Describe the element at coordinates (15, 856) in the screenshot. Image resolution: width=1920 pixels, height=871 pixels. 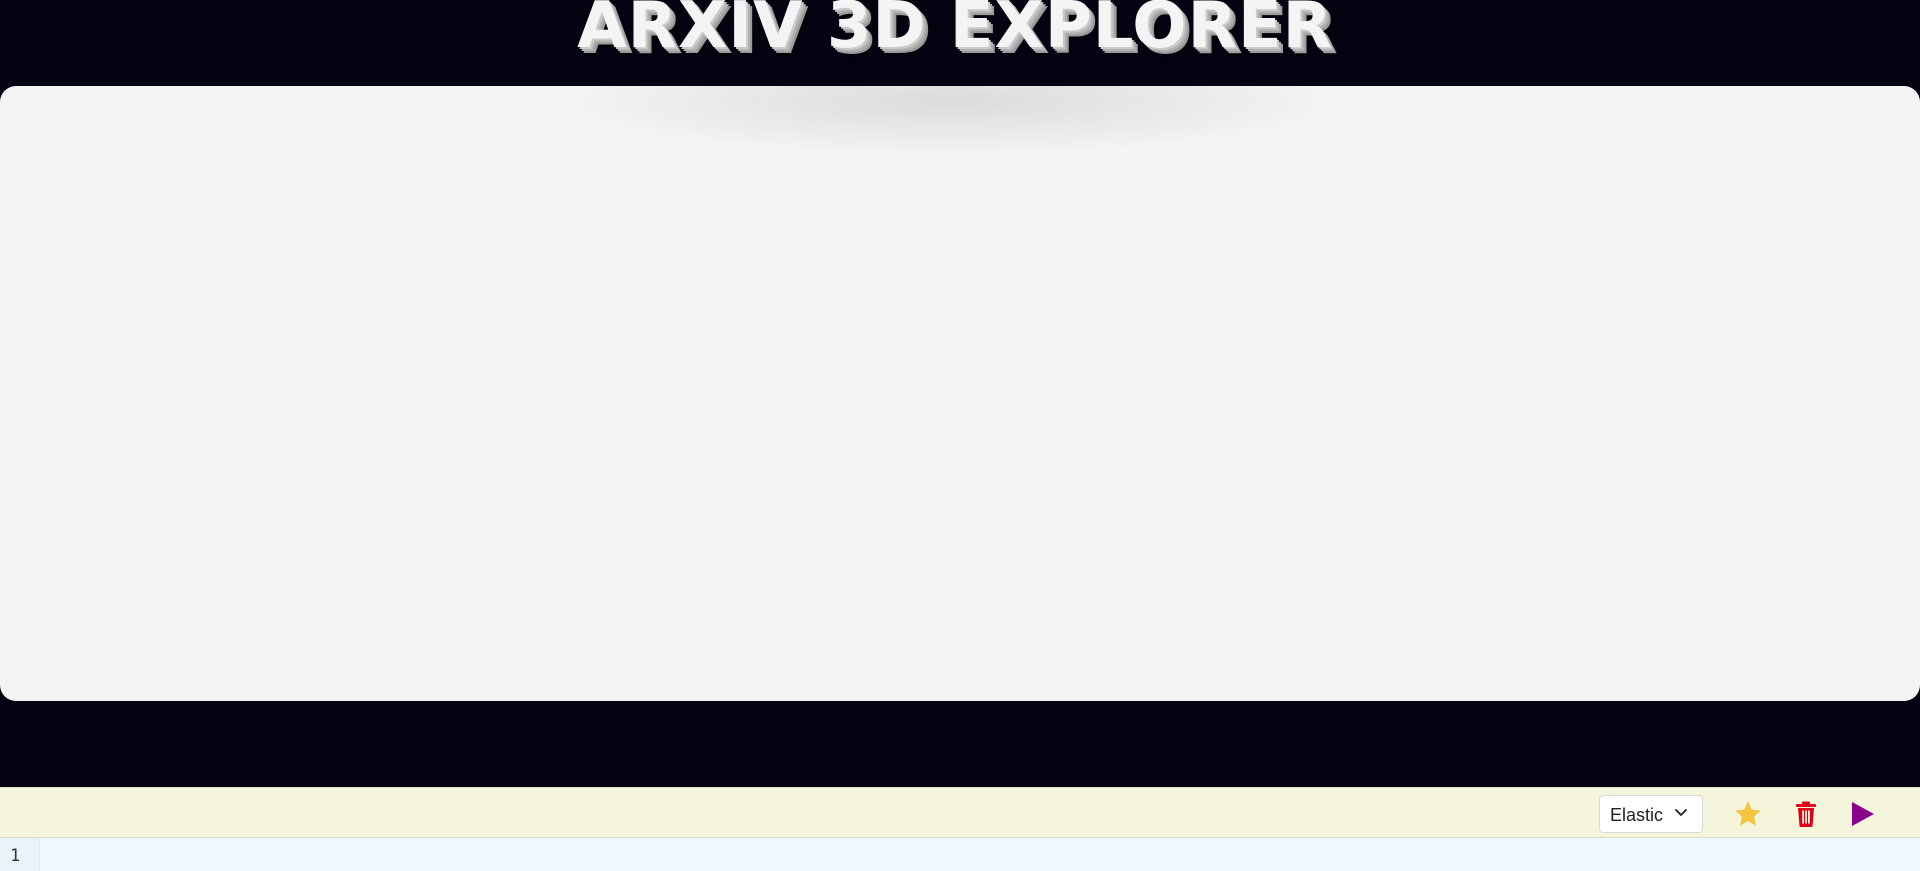
I see `line-number: 1` at that location.